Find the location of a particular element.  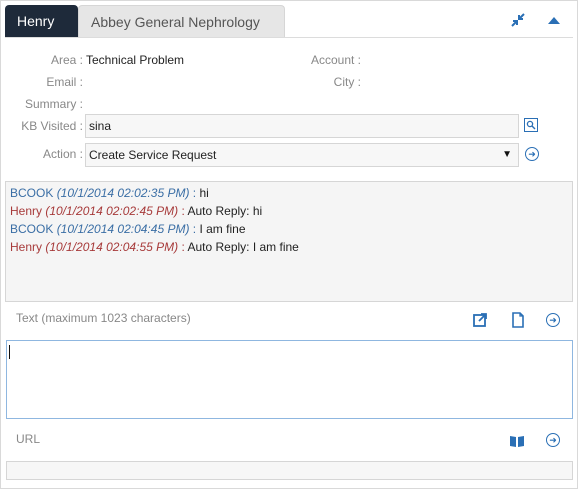

action-select: Create Service Request ▼ is located at coordinates (302, 155).